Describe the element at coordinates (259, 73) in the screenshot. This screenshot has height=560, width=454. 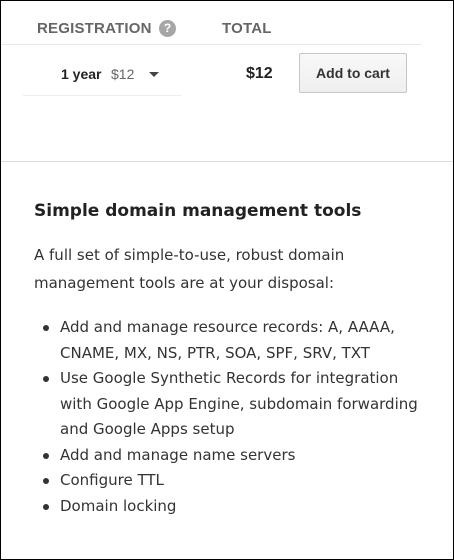
I see `total-price: $12` at that location.